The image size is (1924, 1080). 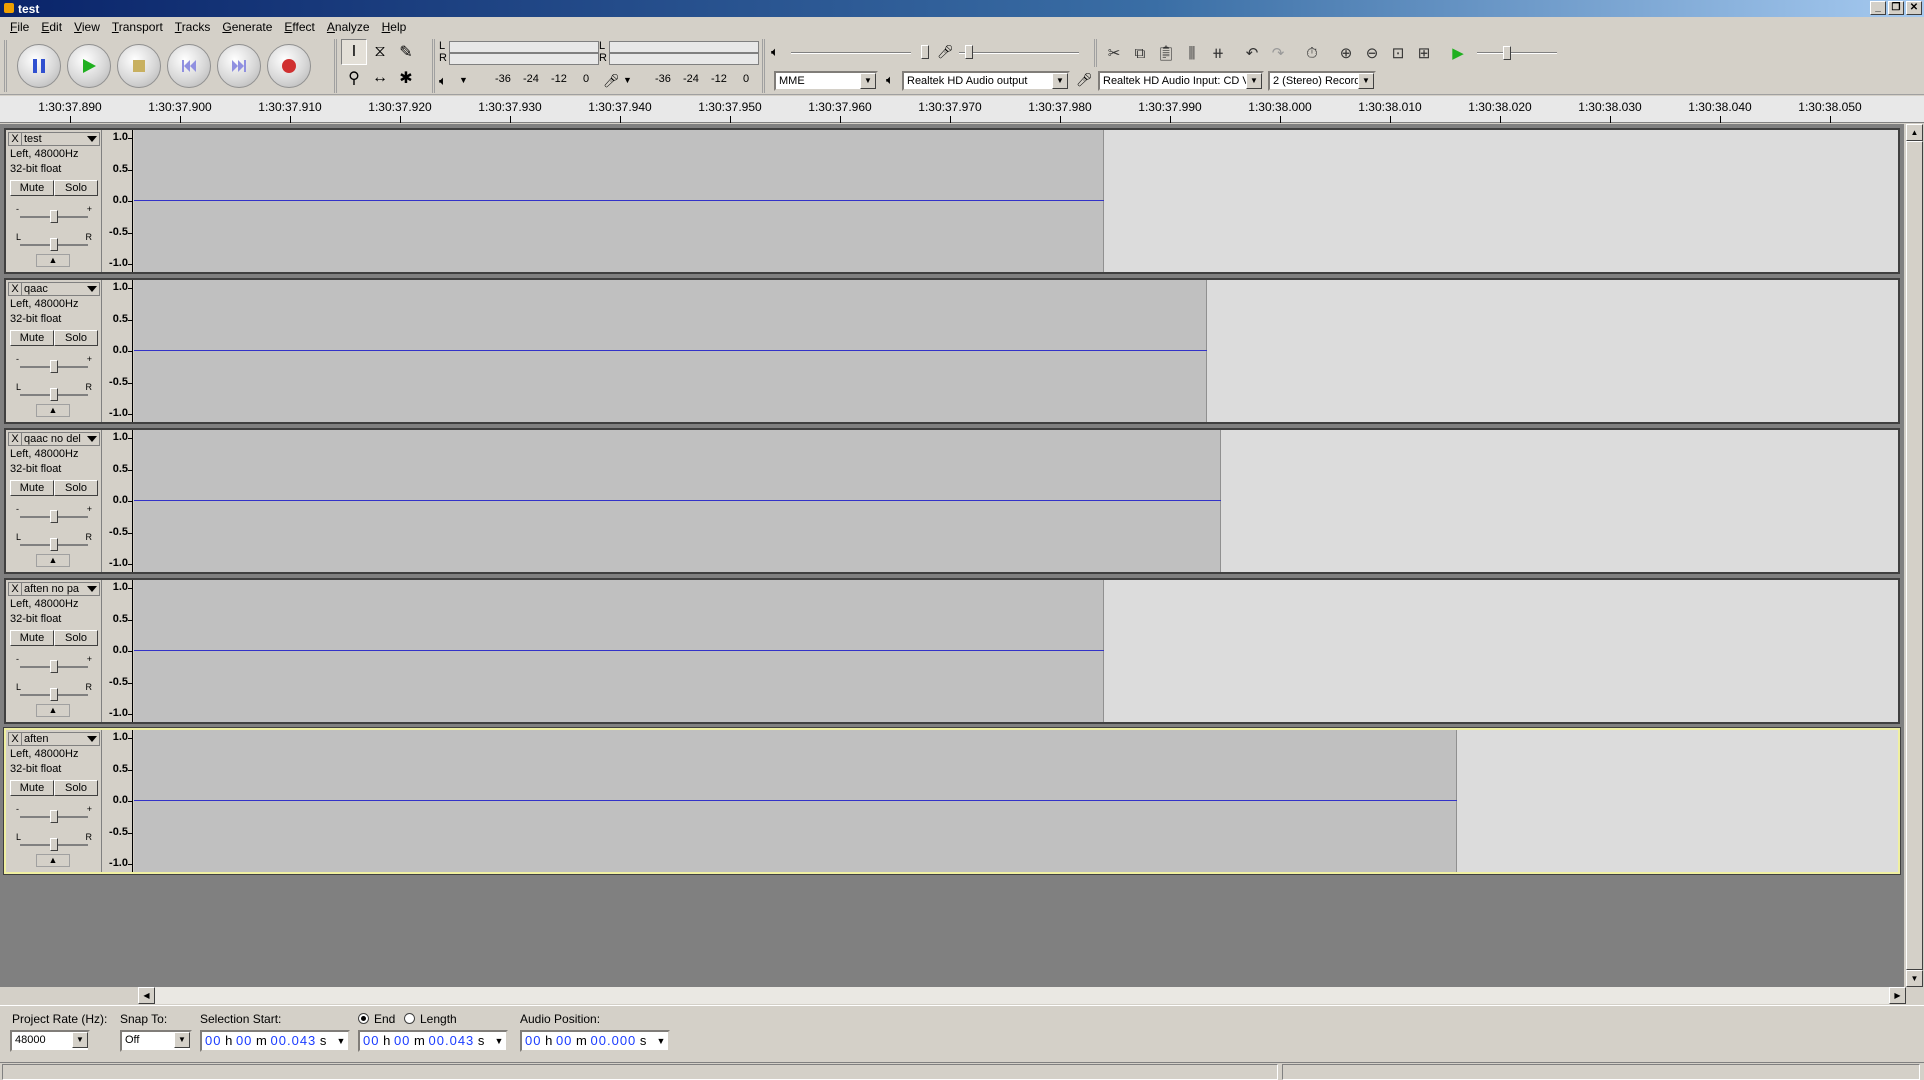 I want to click on track-name-menu: test, so click(x=61, y=139).